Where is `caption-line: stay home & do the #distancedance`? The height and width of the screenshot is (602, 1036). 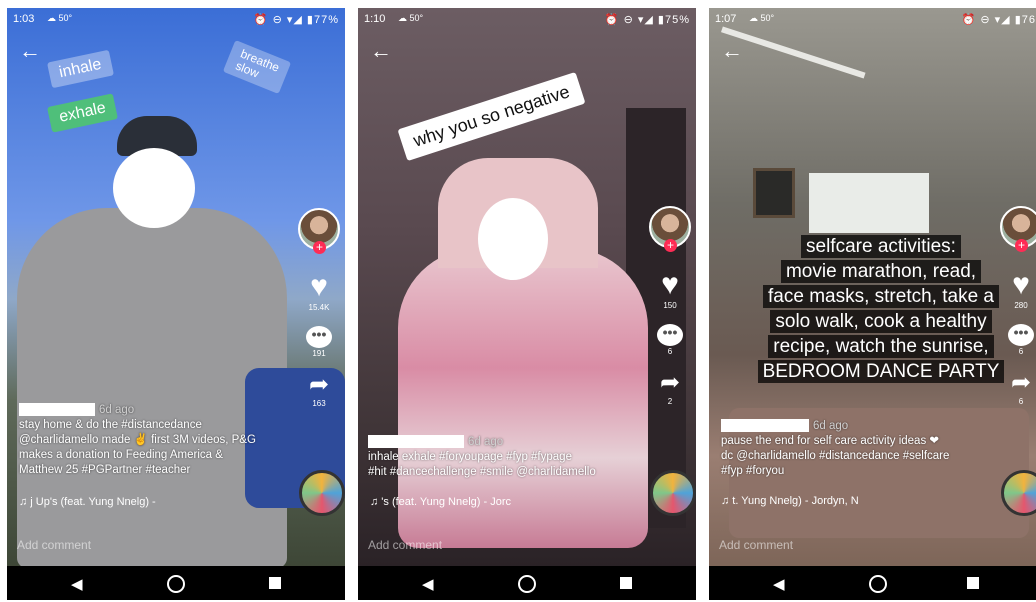 caption-line: stay home & do the #distancedance is located at coordinates (110, 425).